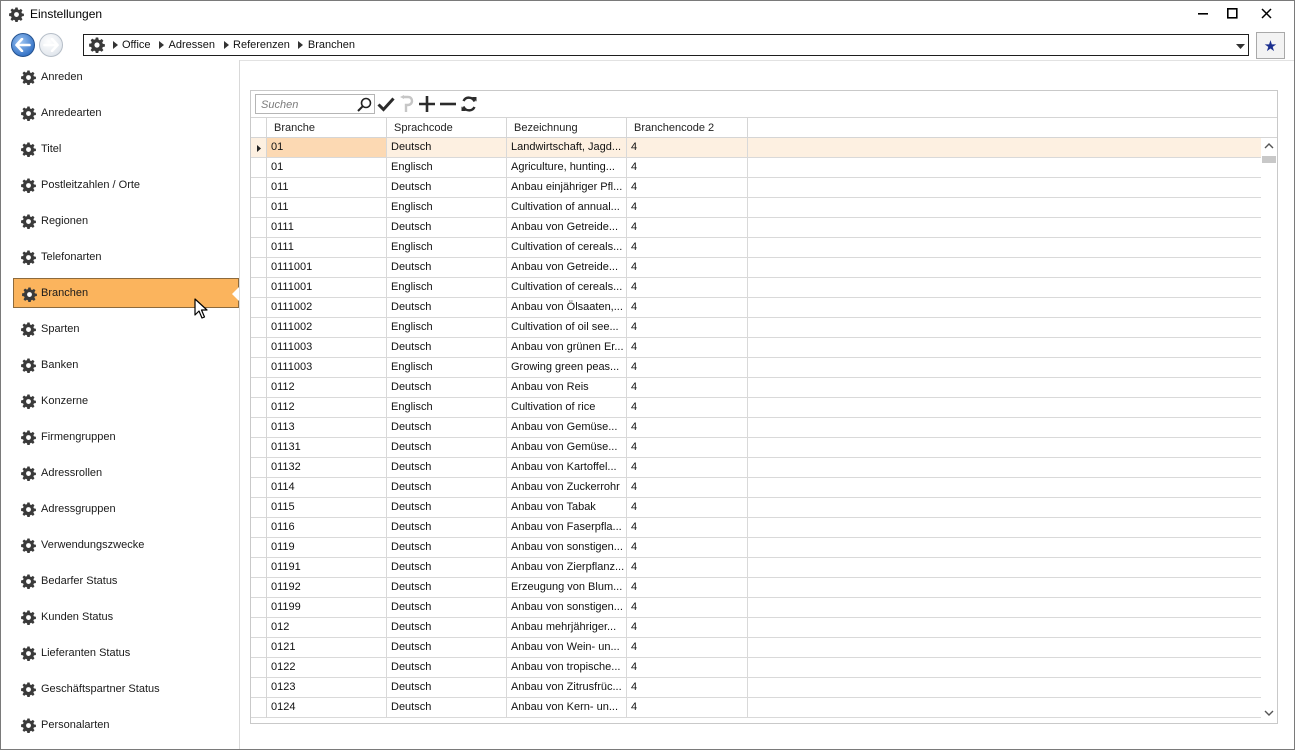  What do you see at coordinates (263, 45) in the screenshot?
I see `breadcrumb-referenzen: Referenzen` at bounding box center [263, 45].